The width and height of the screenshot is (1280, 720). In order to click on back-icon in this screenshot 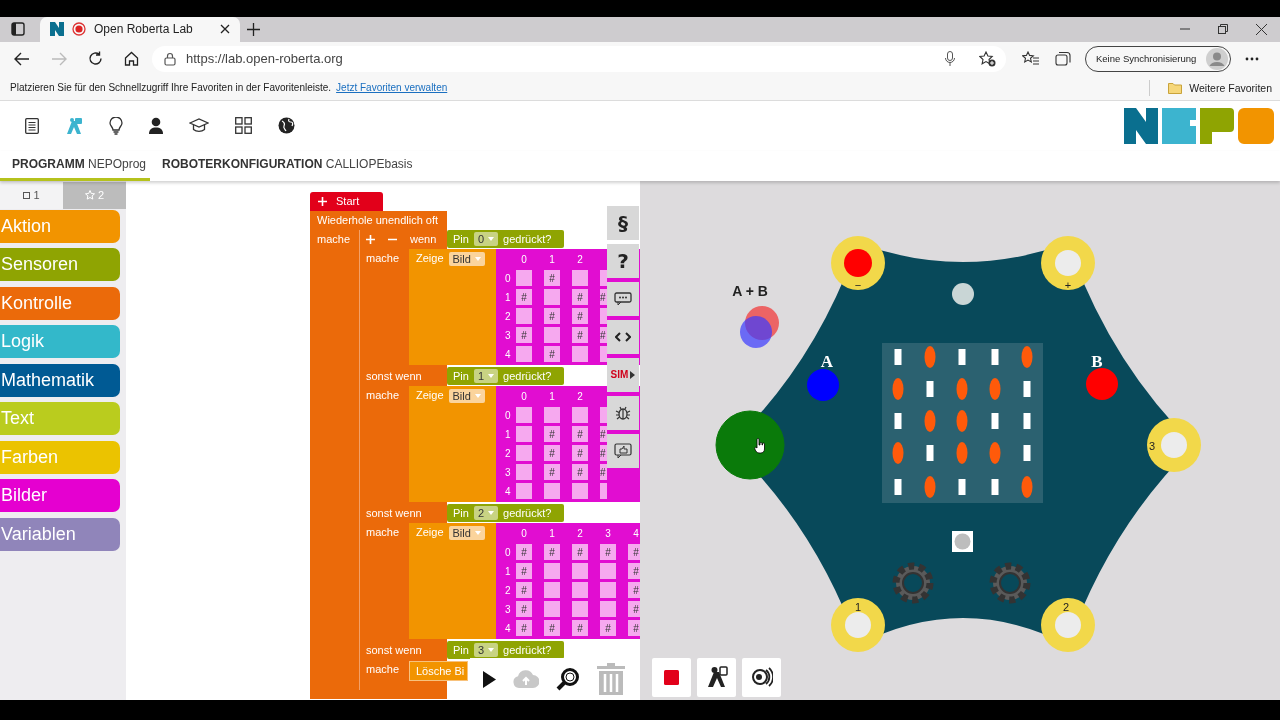, I will do `click(22, 58)`.